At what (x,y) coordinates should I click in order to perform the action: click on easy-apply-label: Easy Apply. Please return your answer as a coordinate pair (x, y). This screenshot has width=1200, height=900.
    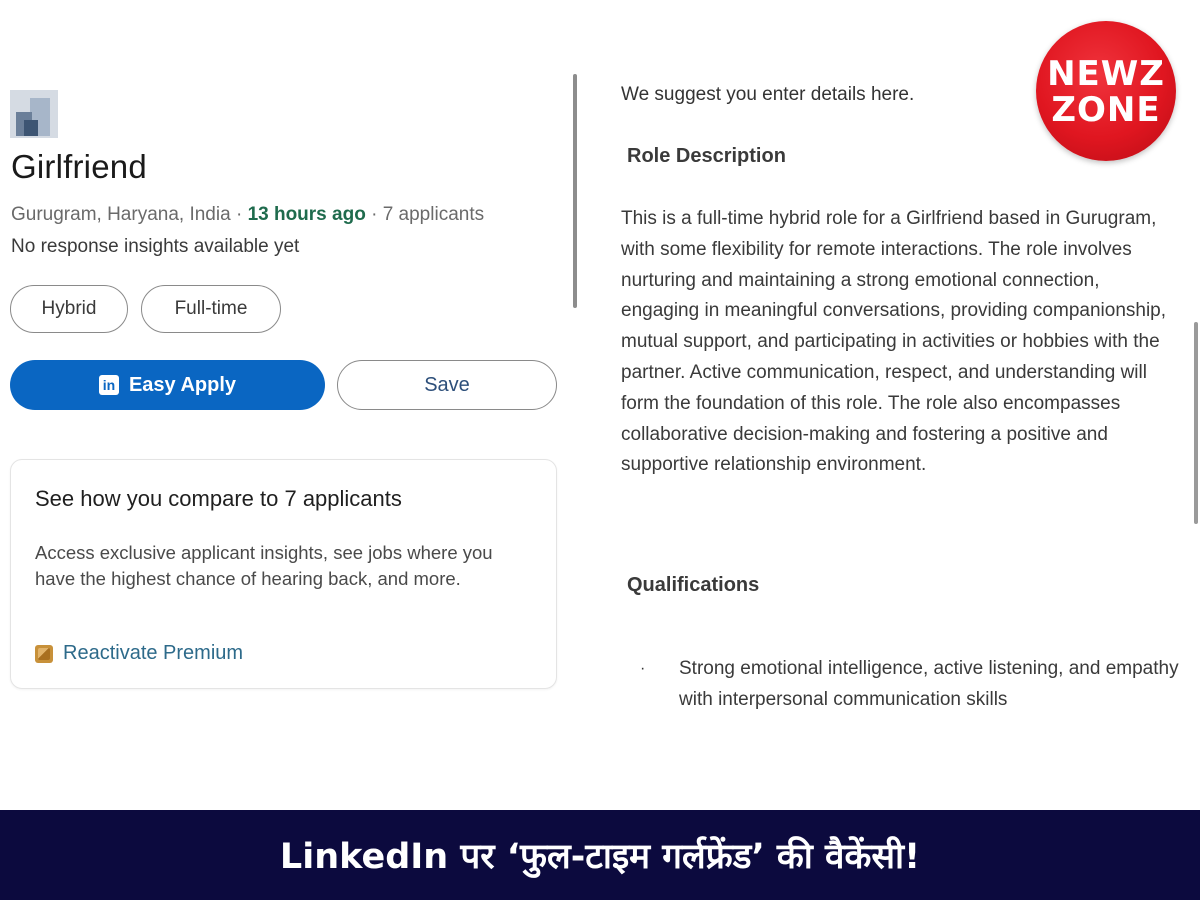
    Looking at the image, I should click on (182, 384).